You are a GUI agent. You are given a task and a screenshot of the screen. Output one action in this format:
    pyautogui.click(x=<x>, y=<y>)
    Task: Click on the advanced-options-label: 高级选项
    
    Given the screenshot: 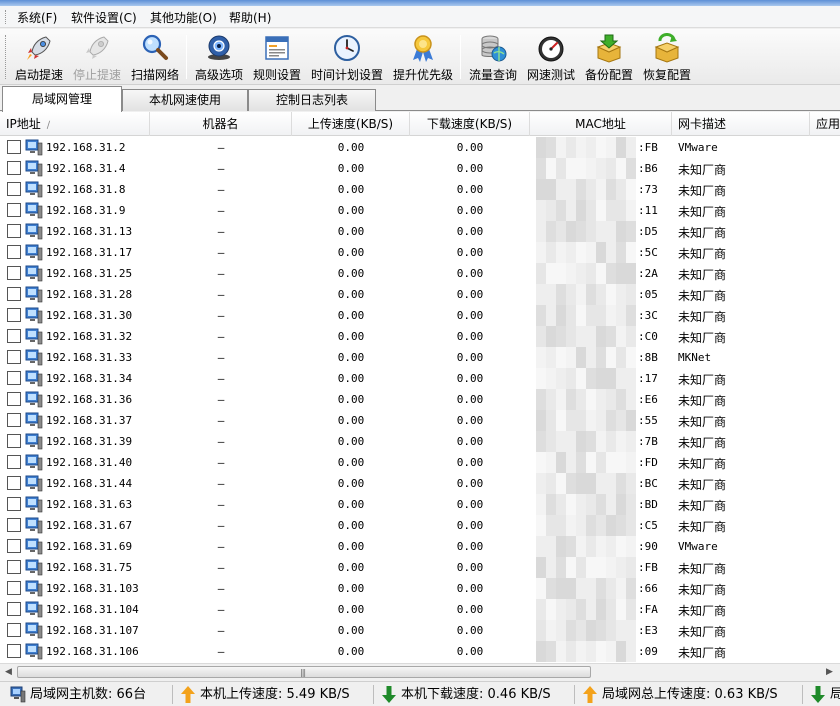 What is the action you would take?
    pyautogui.click(x=218, y=75)
    